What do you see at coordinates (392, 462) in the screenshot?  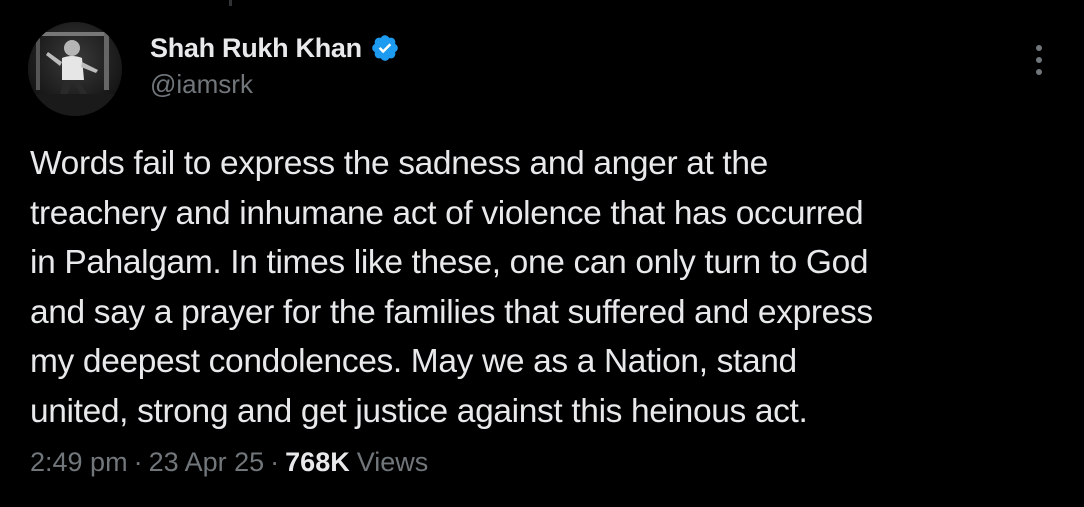 I see `views-label: Views` at bounding box center [392, 462].